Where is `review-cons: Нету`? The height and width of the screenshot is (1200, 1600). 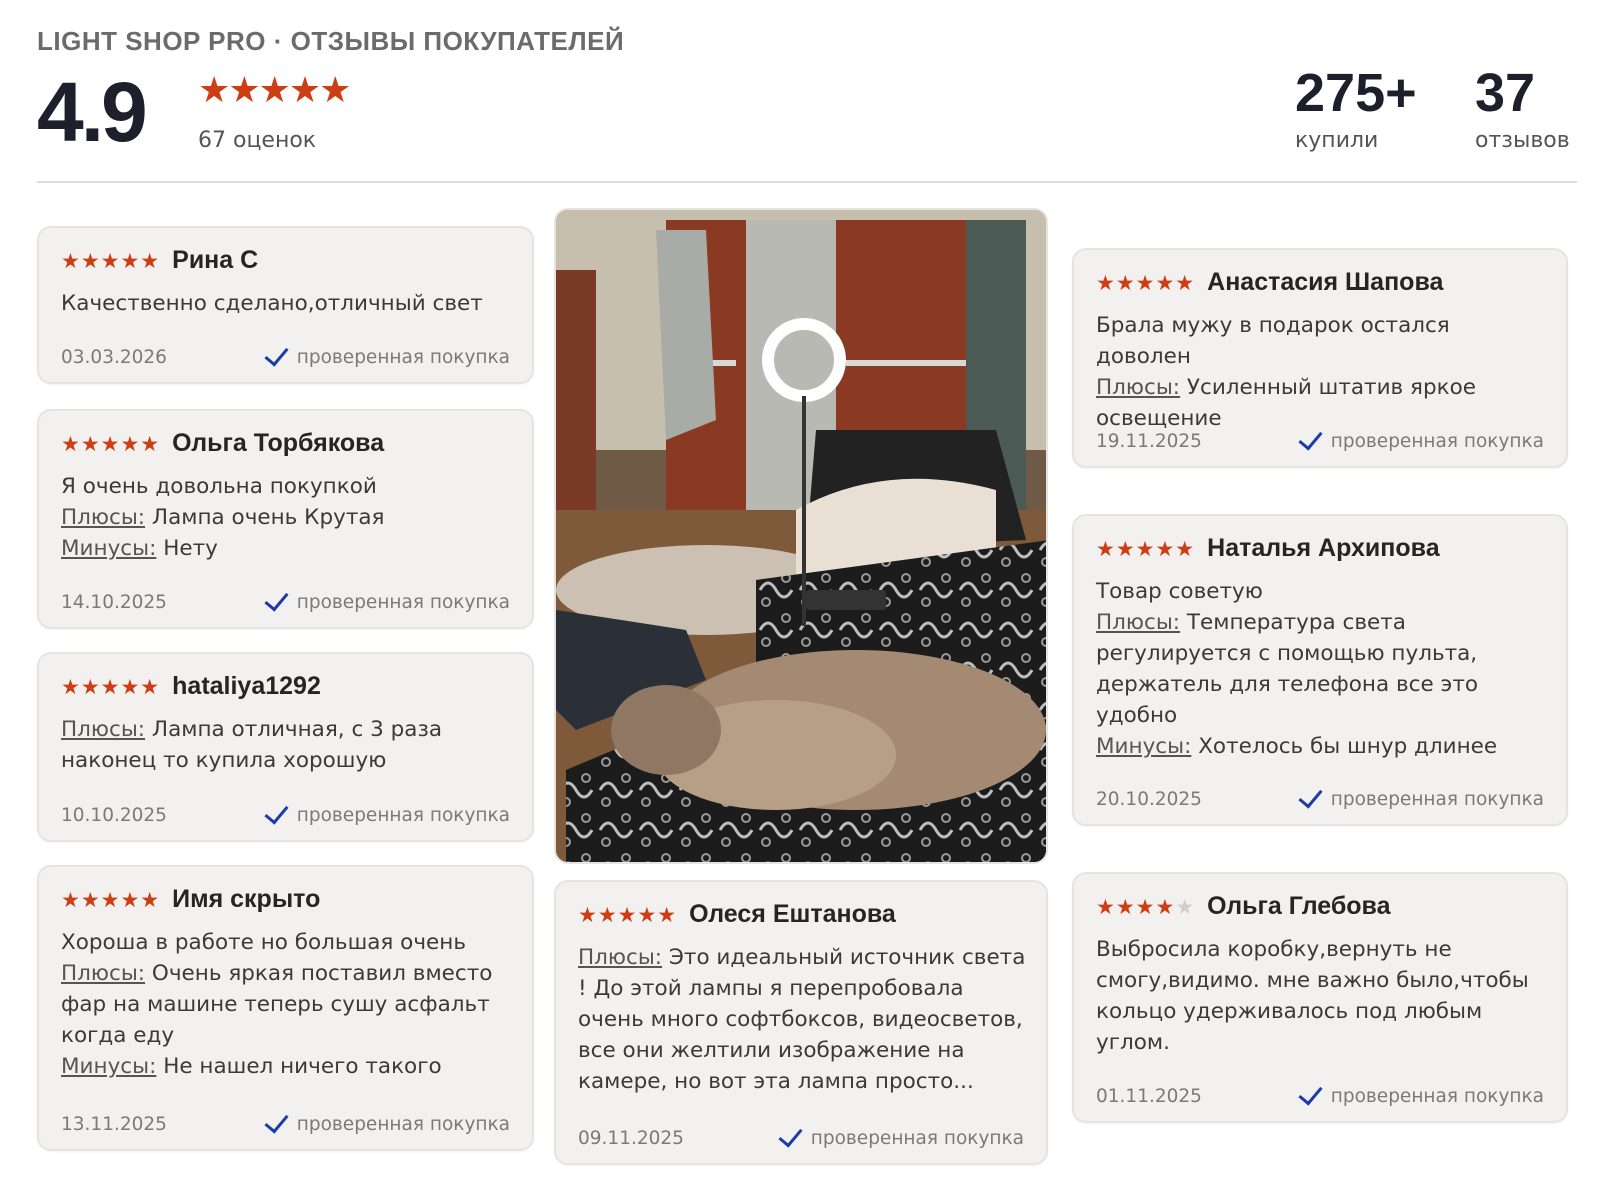 review-cons: Нету is located at coordinates (190, 548).